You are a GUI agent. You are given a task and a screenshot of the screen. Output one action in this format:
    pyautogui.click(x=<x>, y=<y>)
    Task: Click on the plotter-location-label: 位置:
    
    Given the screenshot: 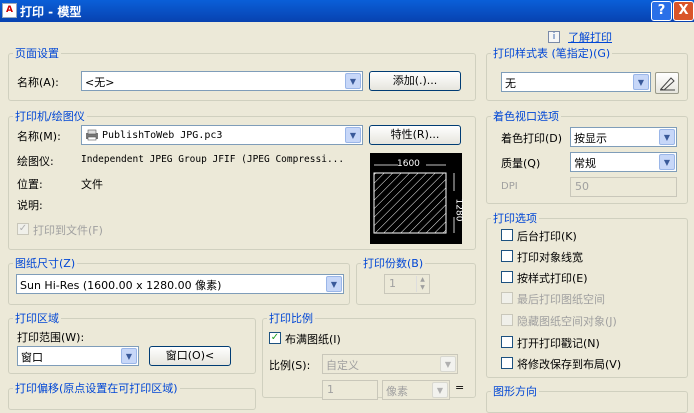 What is the action you would take?
    pyautogui.click(x=30, y=184)
    